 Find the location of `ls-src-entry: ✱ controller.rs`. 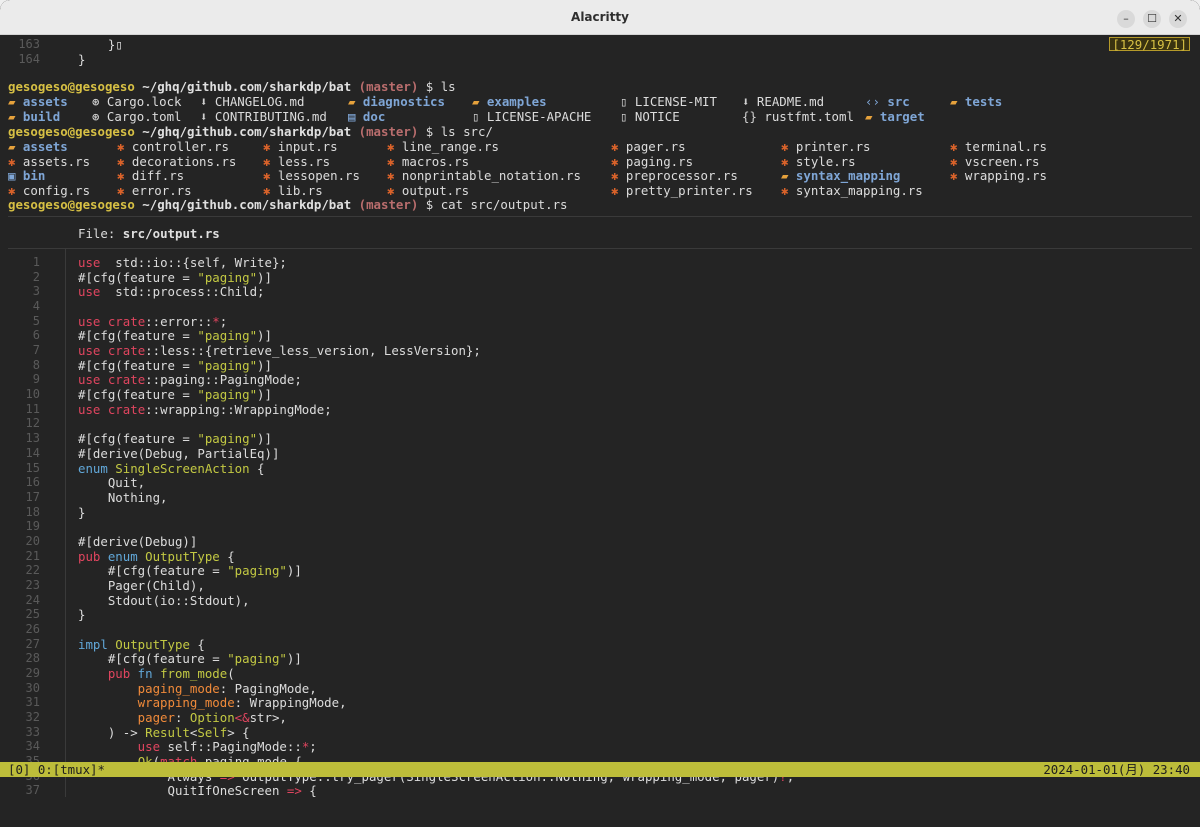

ls-src-entry: ✱ controller.rs is located at coordinates (173, 146).